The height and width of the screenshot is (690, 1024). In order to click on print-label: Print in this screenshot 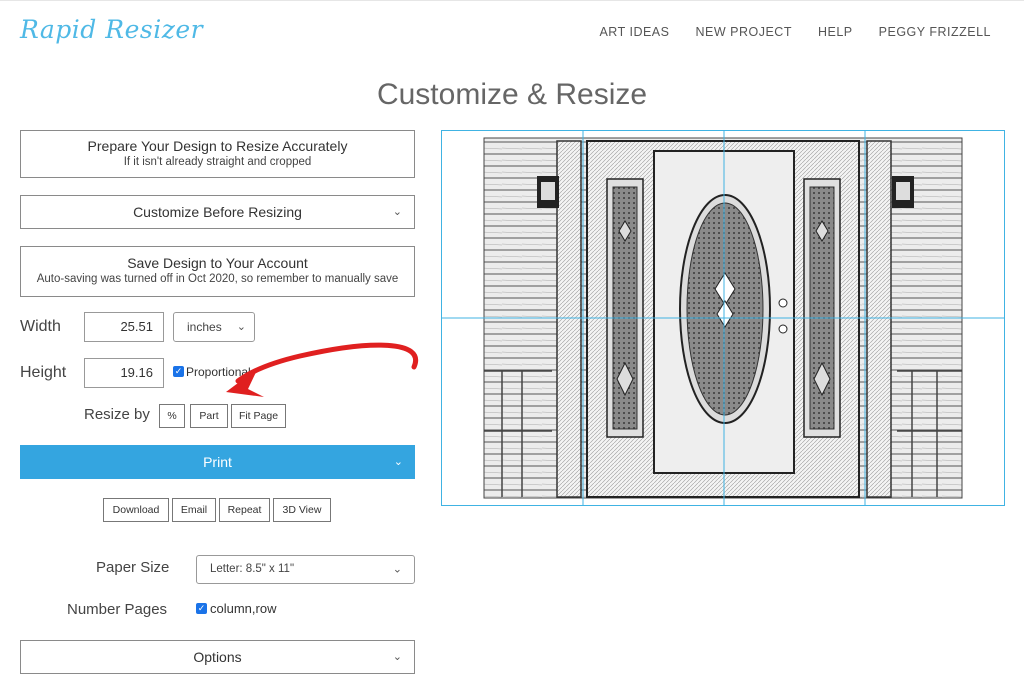, I will do `click(217, 462)`.